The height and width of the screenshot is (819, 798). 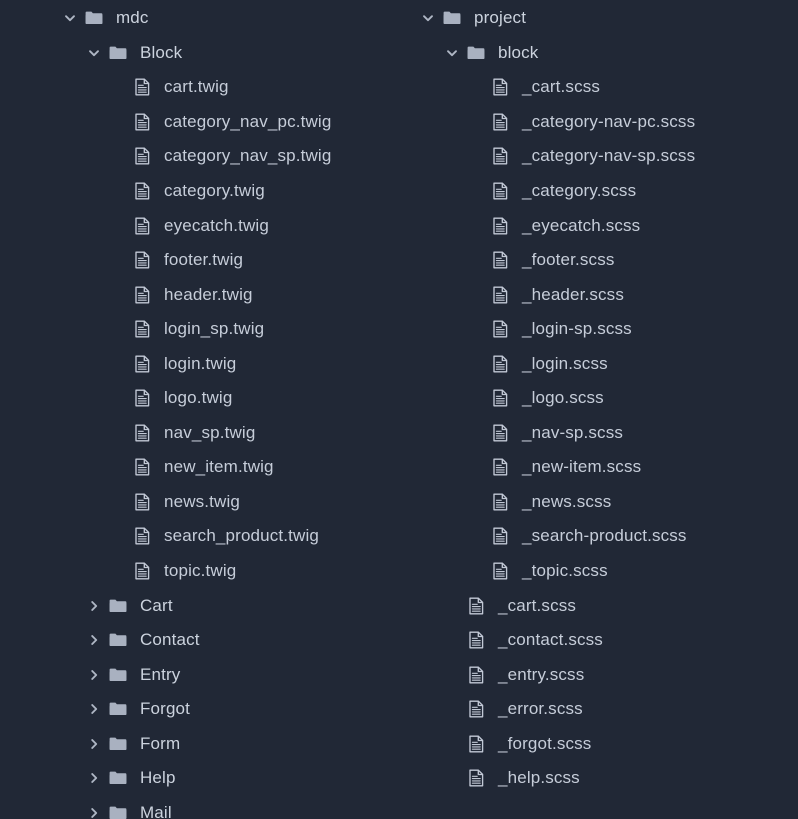 I want to click on tree-file-row: _category-nav-pc.scss, so click(x=603, y=122).